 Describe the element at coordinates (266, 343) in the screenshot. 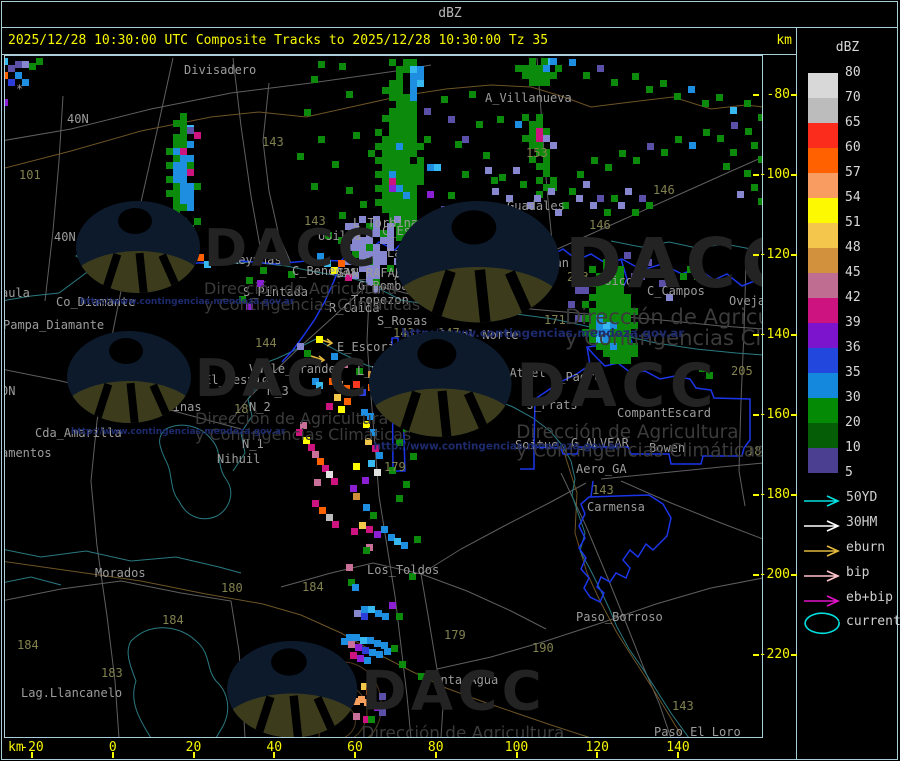

I see `route-number-label: 144` at that location.